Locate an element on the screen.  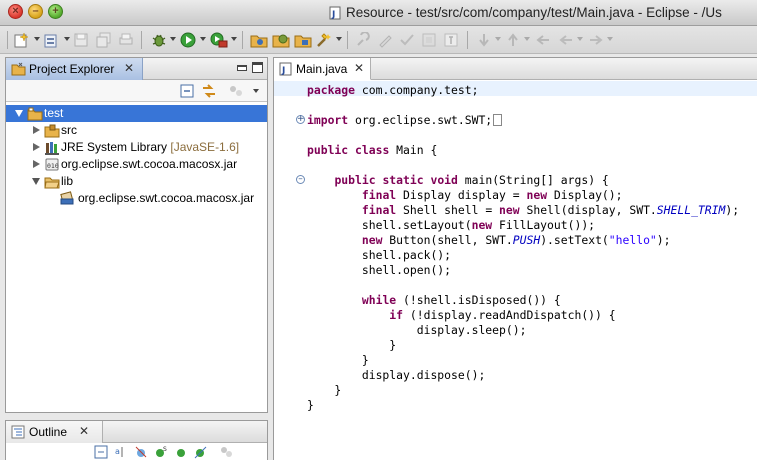
open-folder-icon is located at coordinates (303, 40).